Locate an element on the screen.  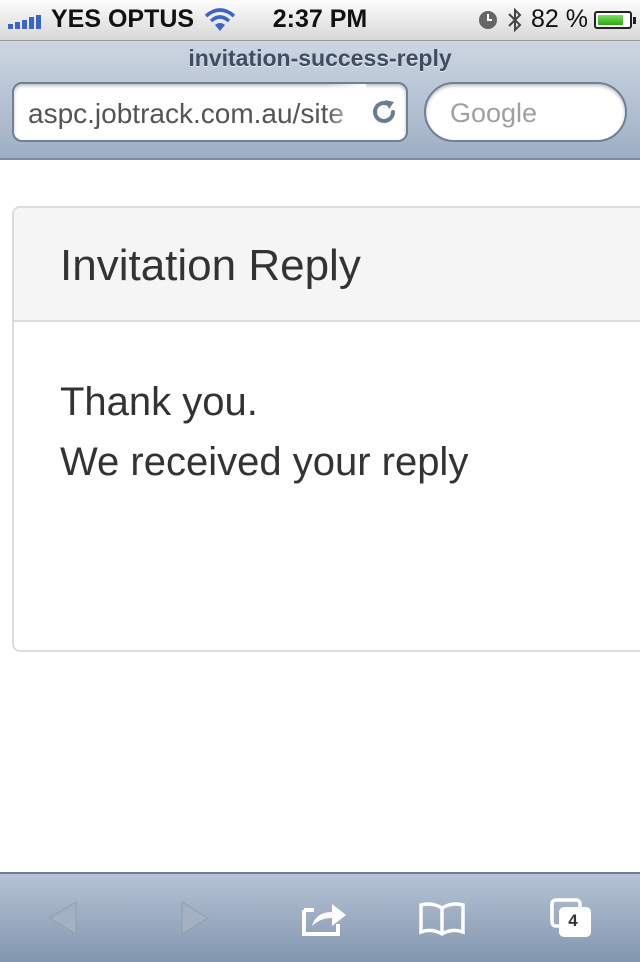
battery-icon is located at coordinates (615, 19).